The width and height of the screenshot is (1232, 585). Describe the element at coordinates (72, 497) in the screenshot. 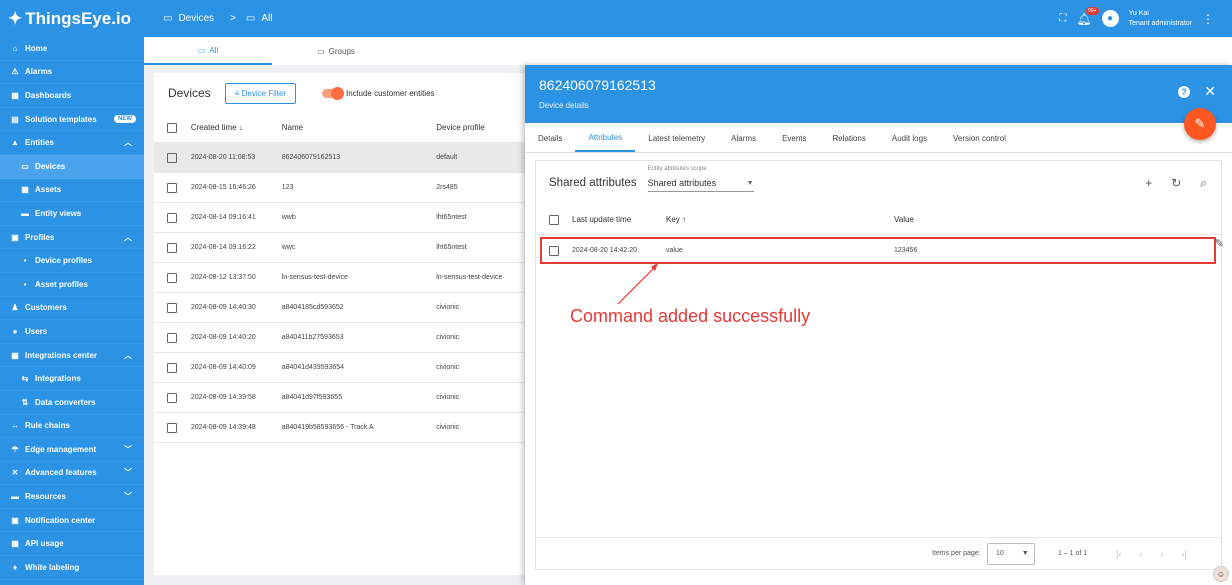

I see `sidebar-item-resources: ▬ Resources ﹀` at that location.